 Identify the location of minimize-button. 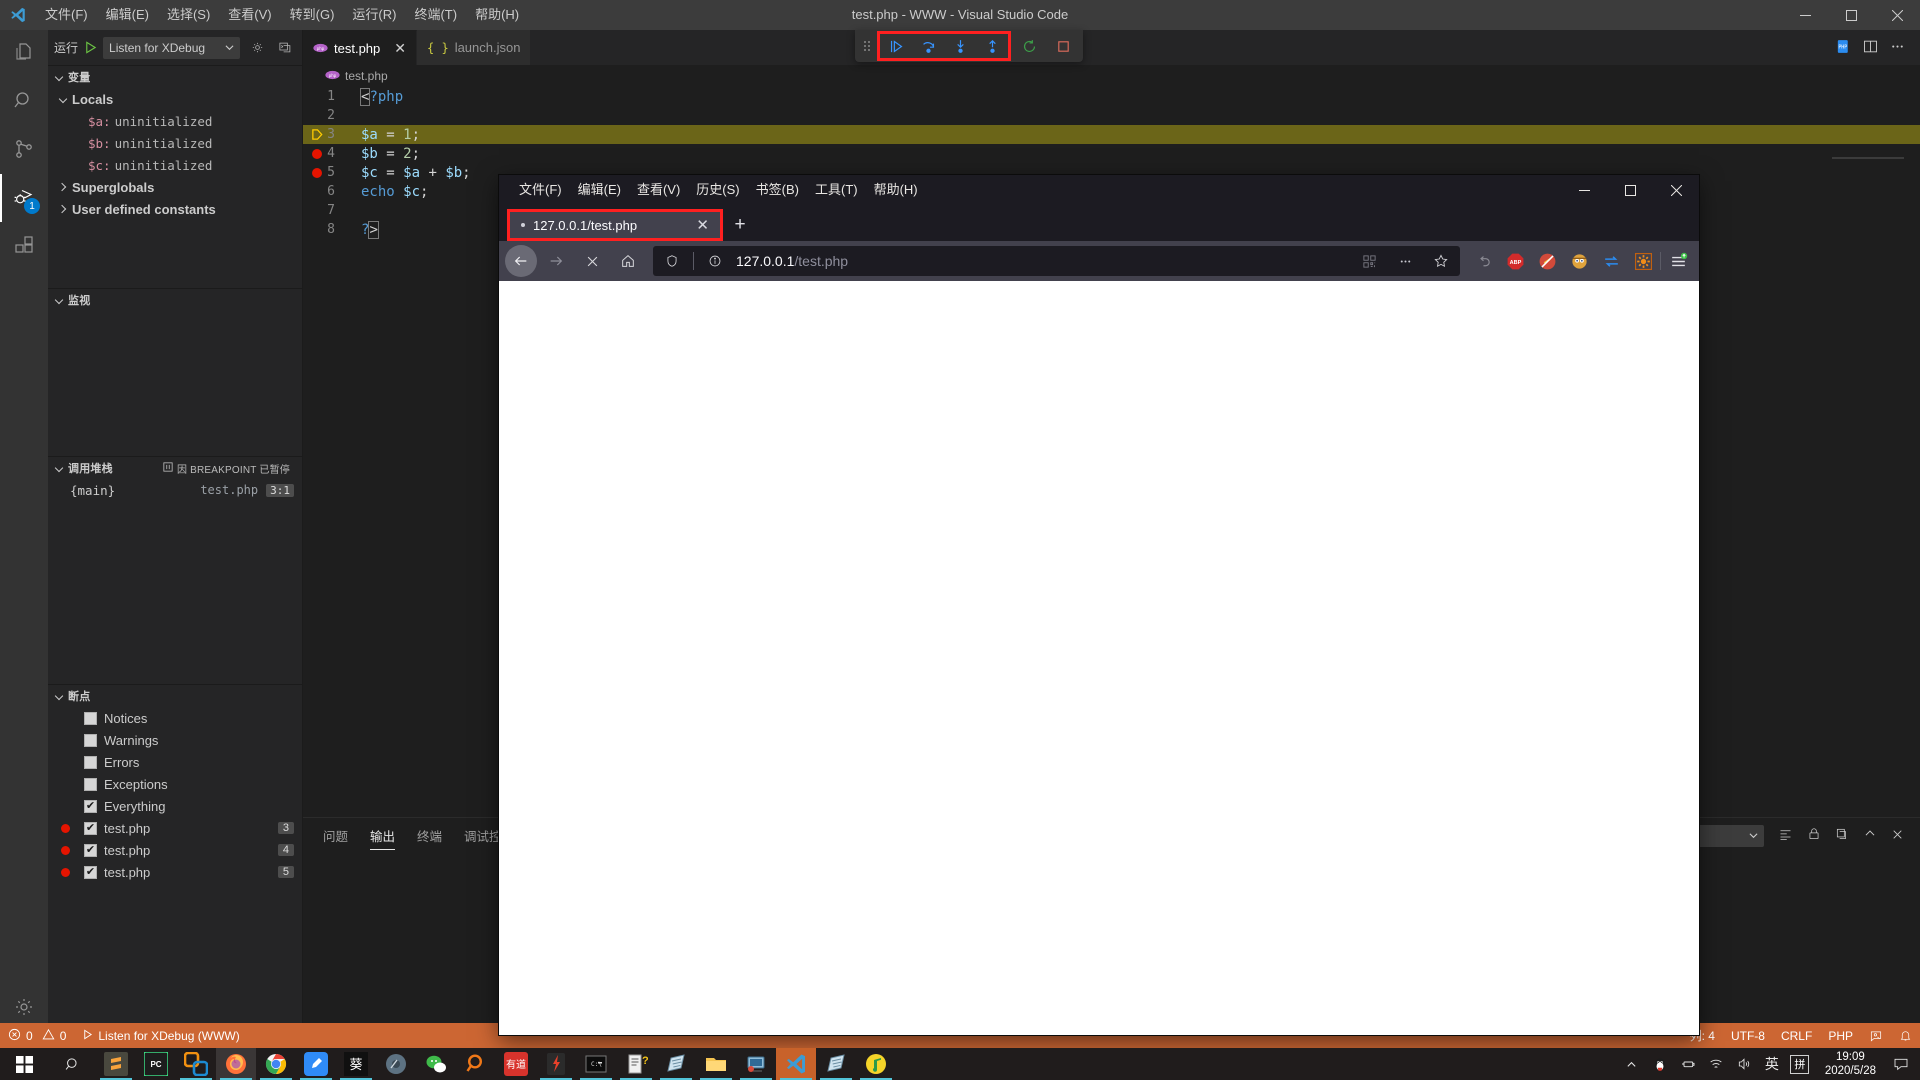
(1805, 15).